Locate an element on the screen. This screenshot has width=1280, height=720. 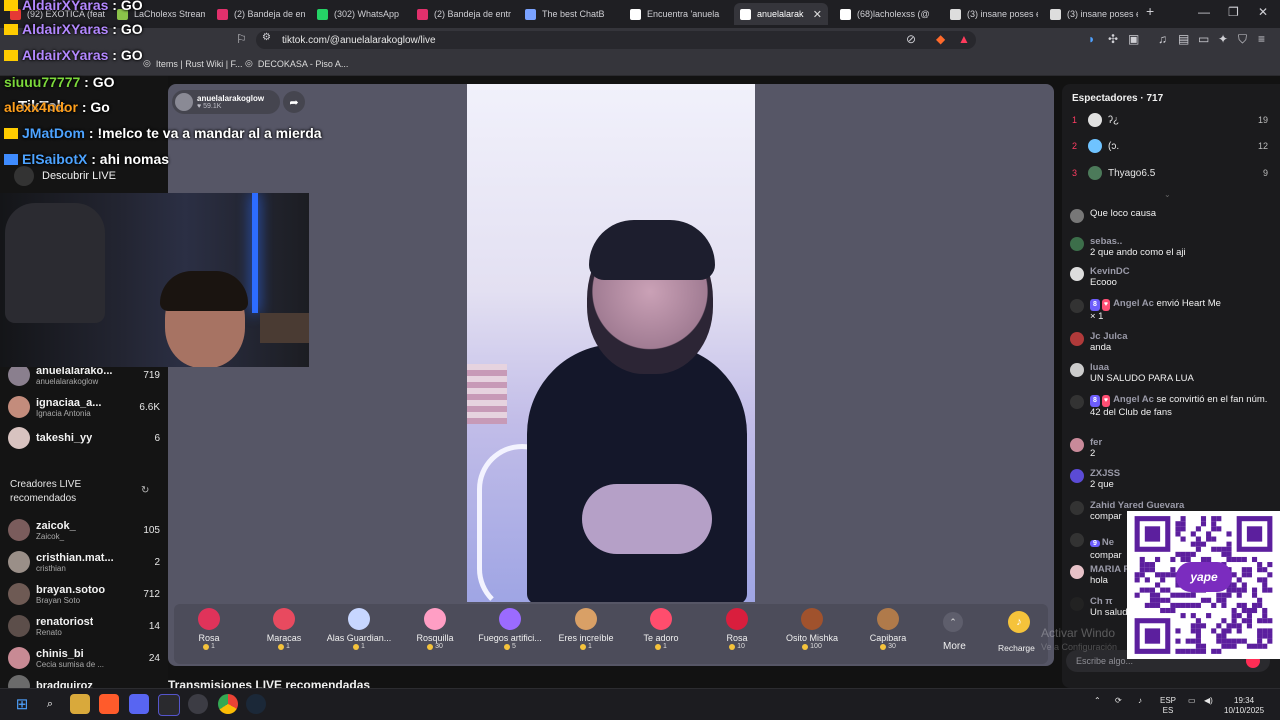
creator-row: ignaciaa_a... Ignacia Antonia 6.6K is located at coordinates (84, 407).